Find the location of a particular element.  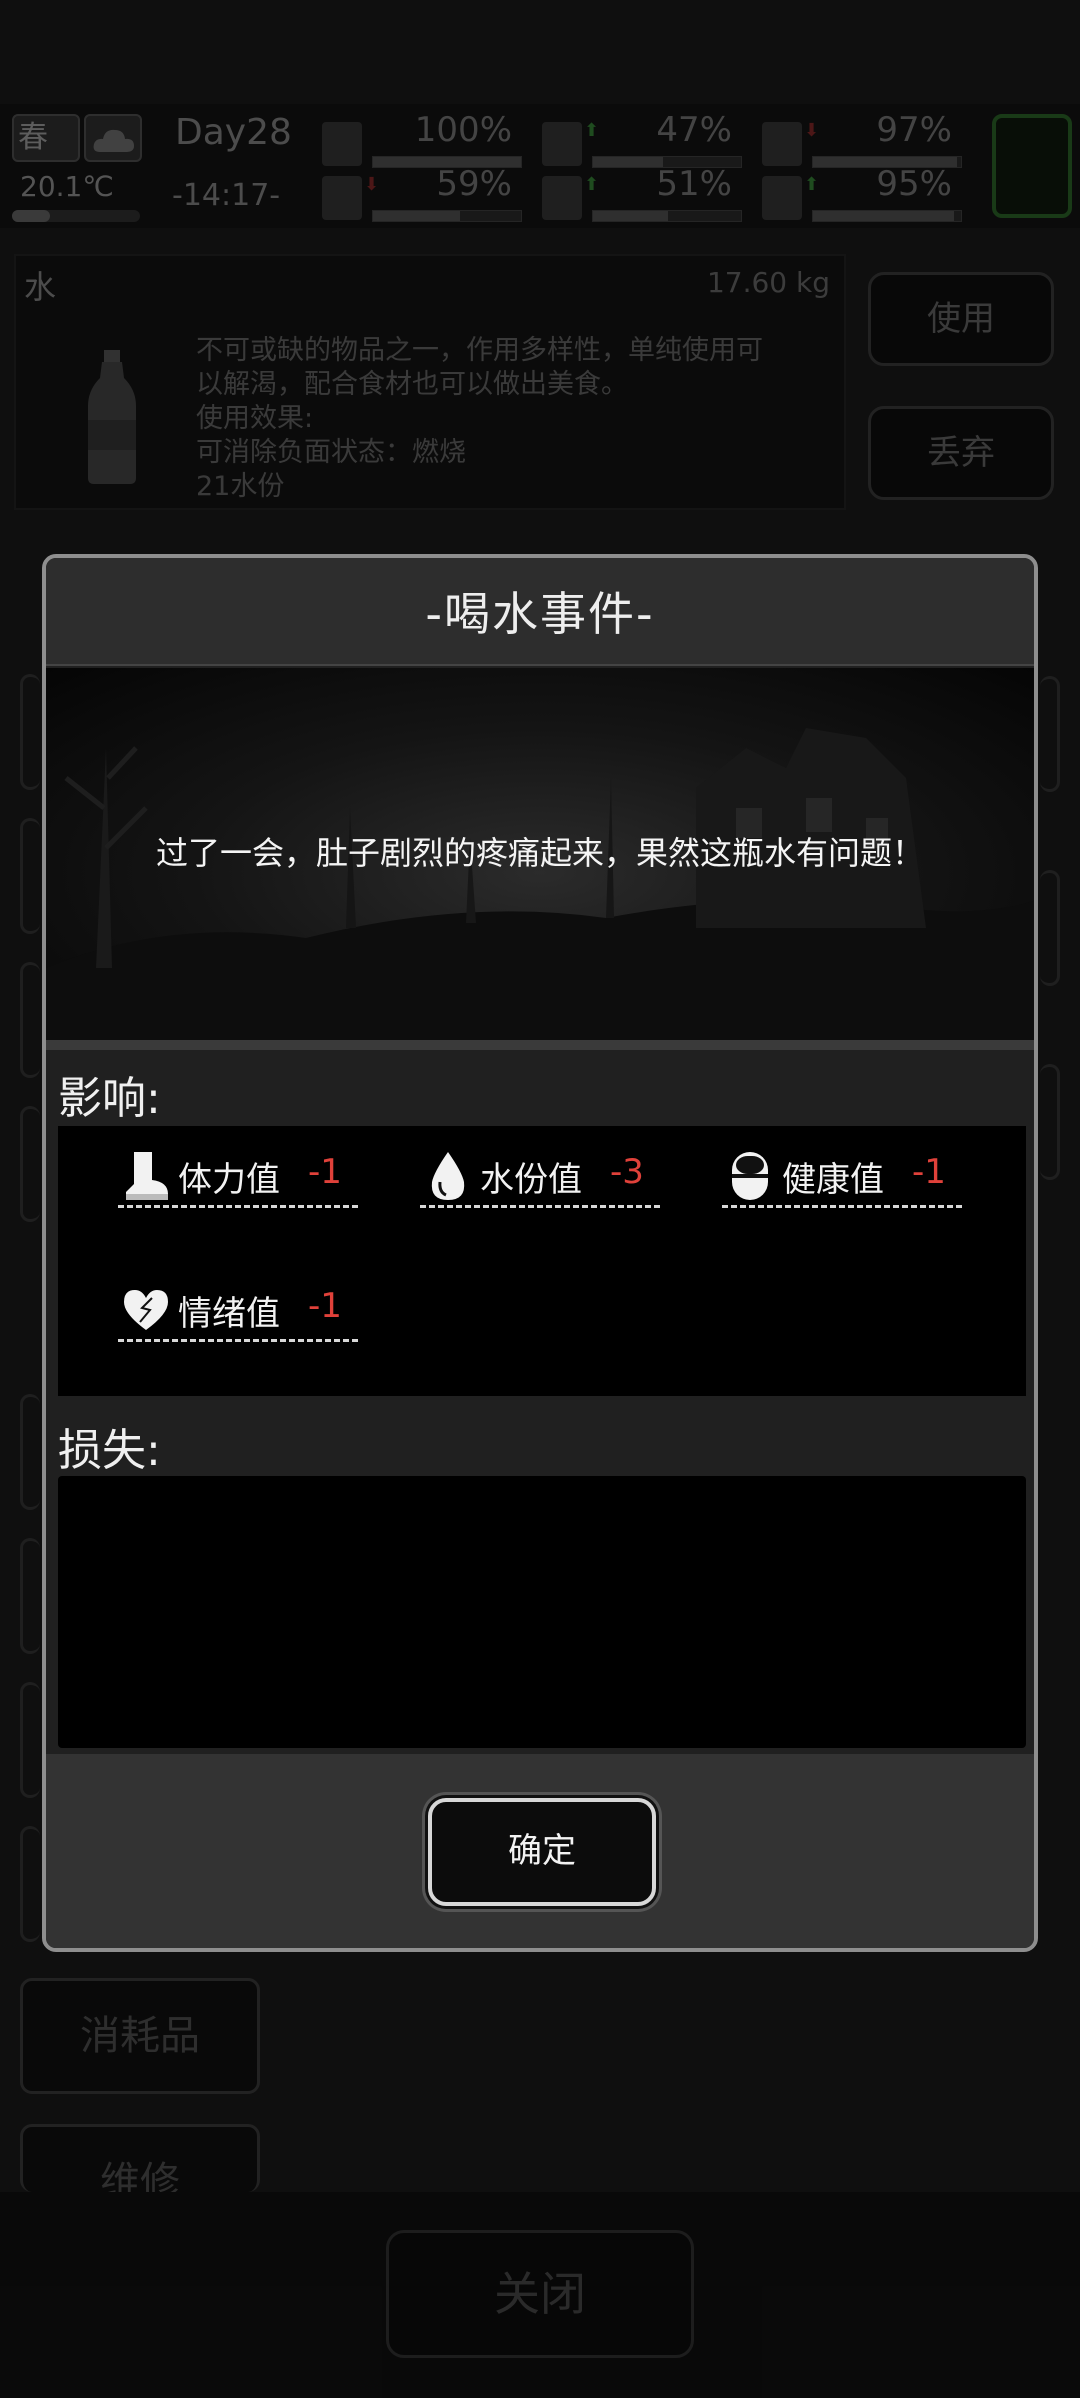

effect-label: 水份值 is located at coordinates (531, 1180).